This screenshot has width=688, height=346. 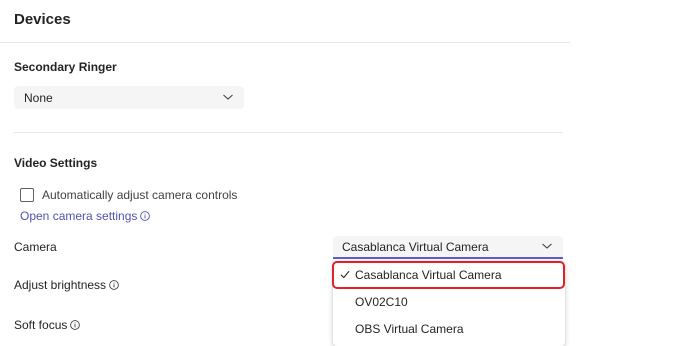 I want to click on camera-option: OV02C10, so click(x=449, y=302).